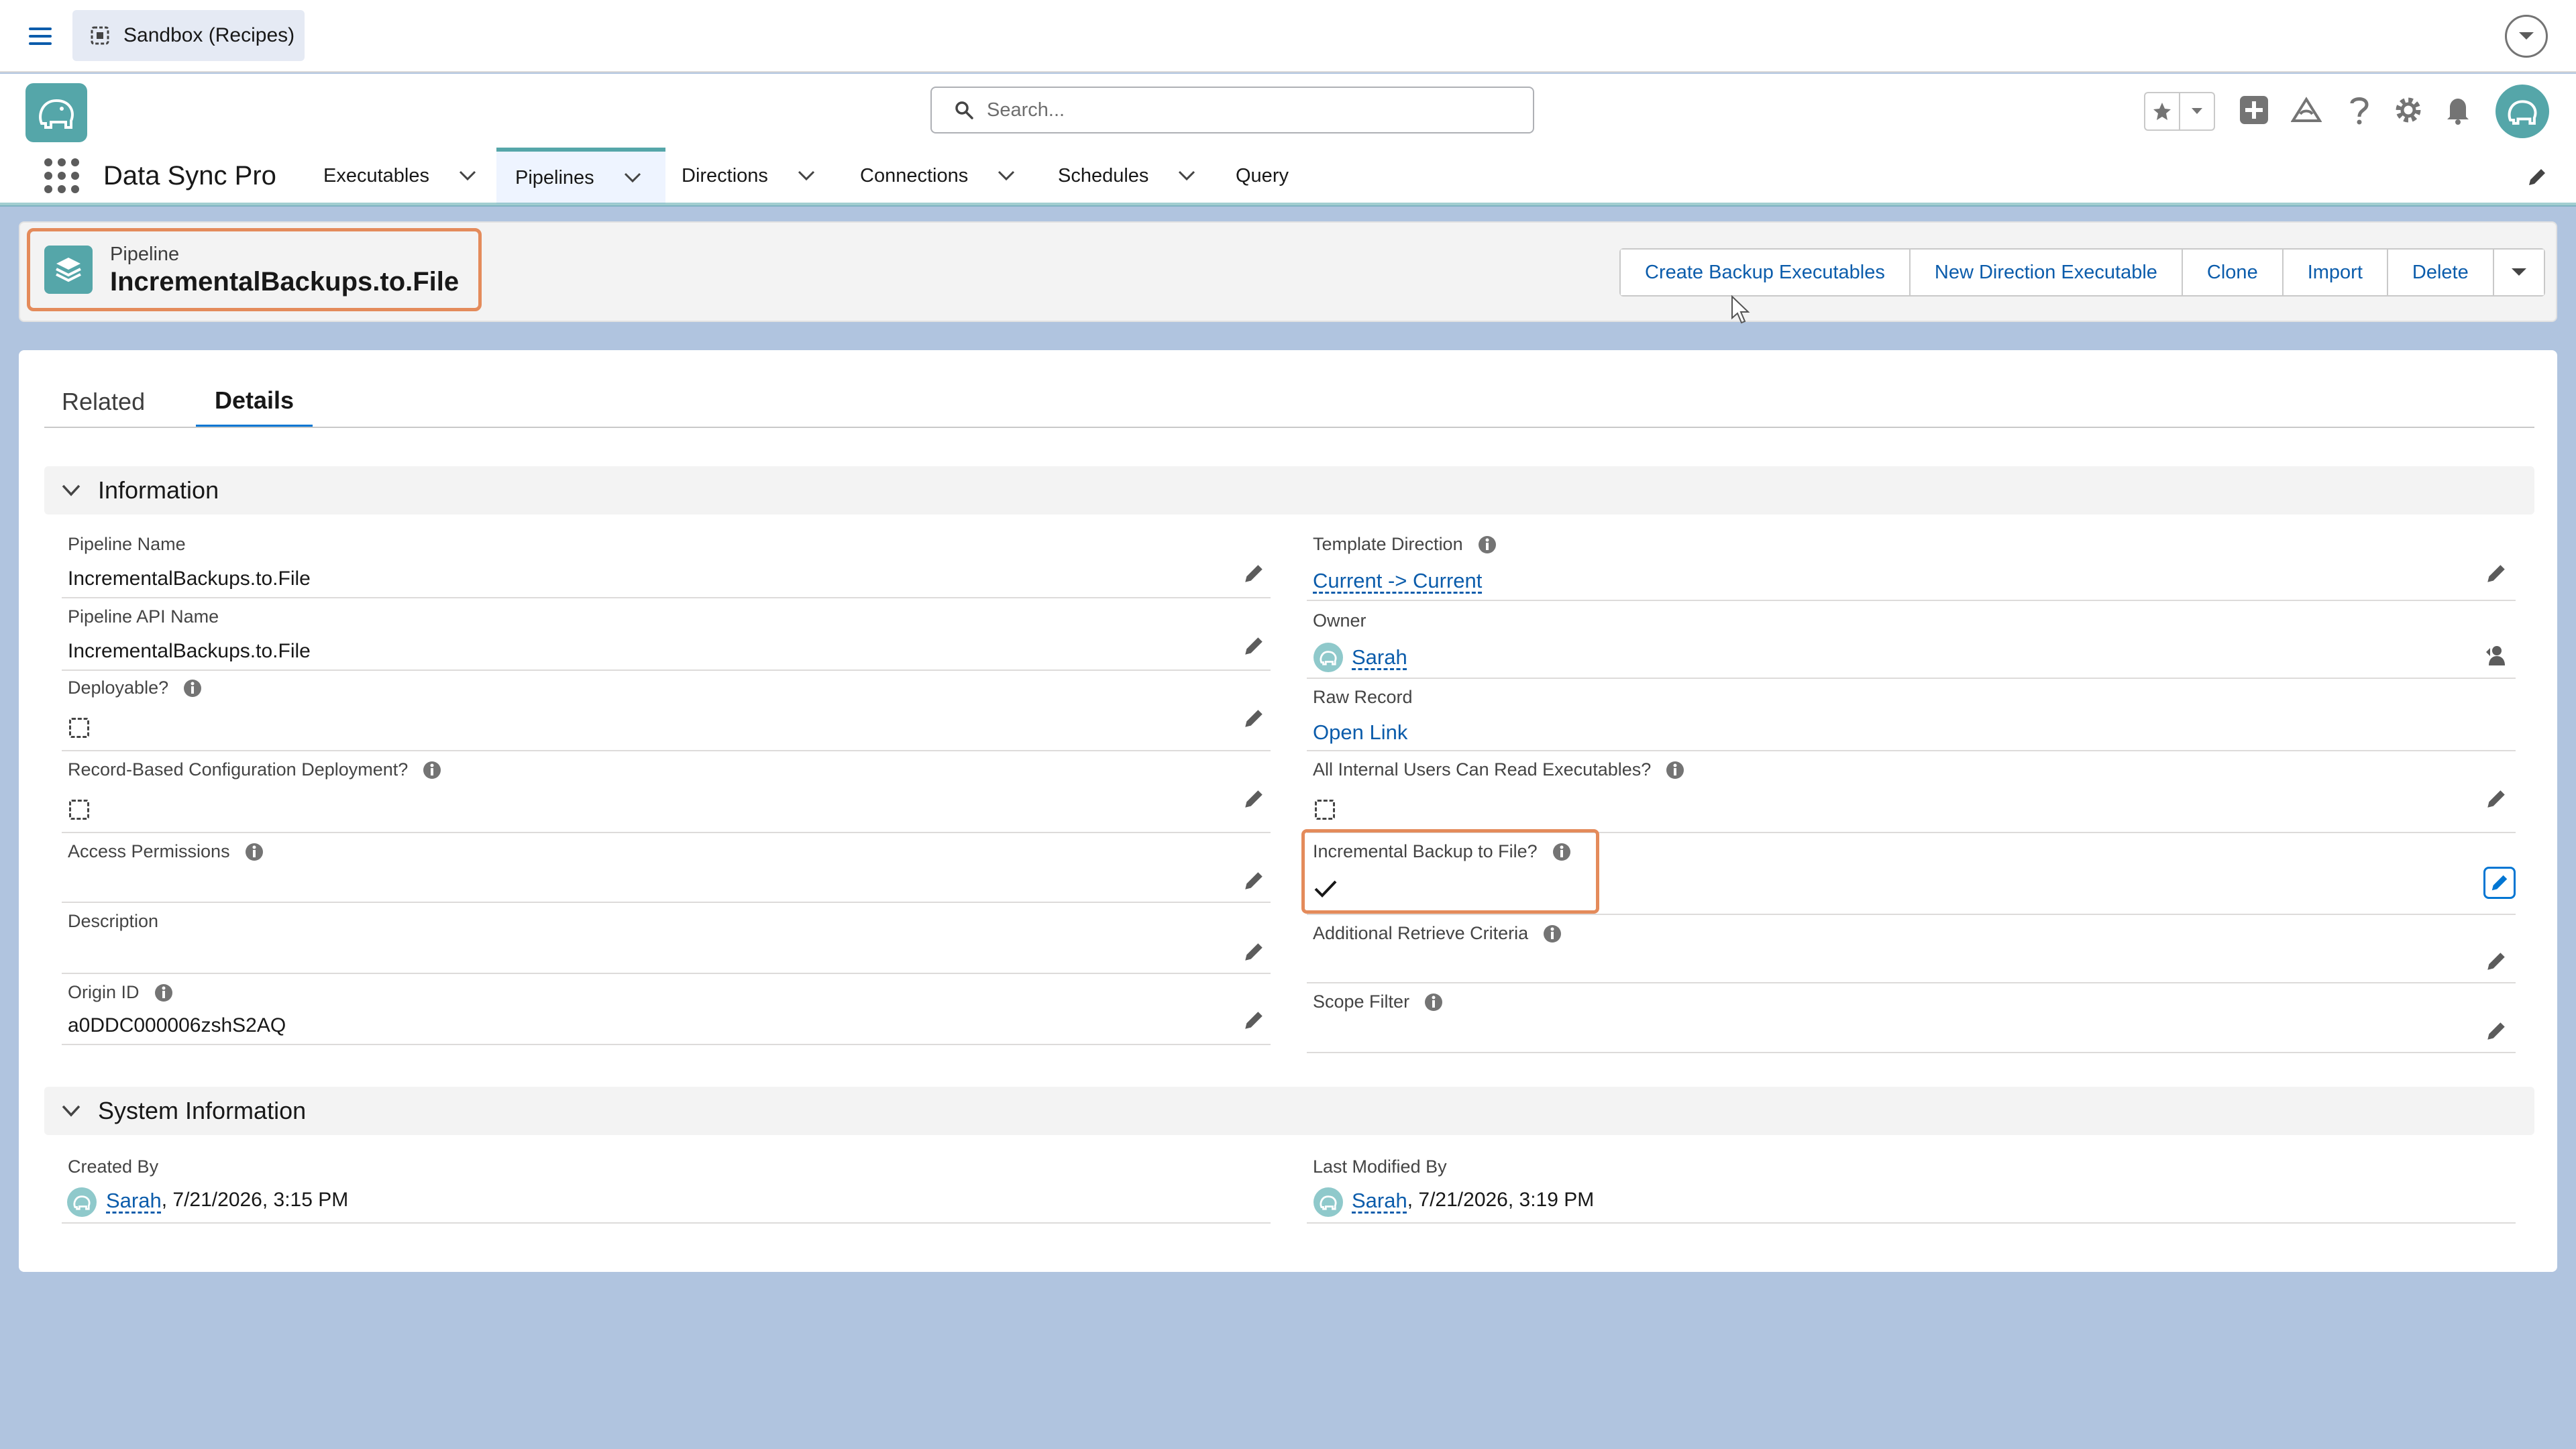 Image resolution: width=2576 pixels, height=1449 pixels. Describe the element at coordinates (68, 270) in the screenshot. I see `layers-icon` at that location.